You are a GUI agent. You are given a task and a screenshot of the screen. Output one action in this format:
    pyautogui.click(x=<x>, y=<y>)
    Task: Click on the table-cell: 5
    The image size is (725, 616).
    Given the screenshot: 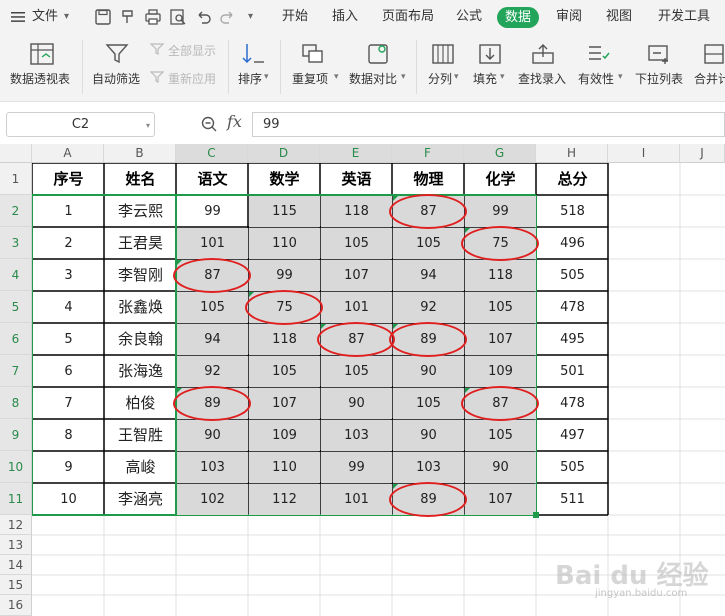 What is the action you would take?
    pyautogui.click(x=68, y=339)
    